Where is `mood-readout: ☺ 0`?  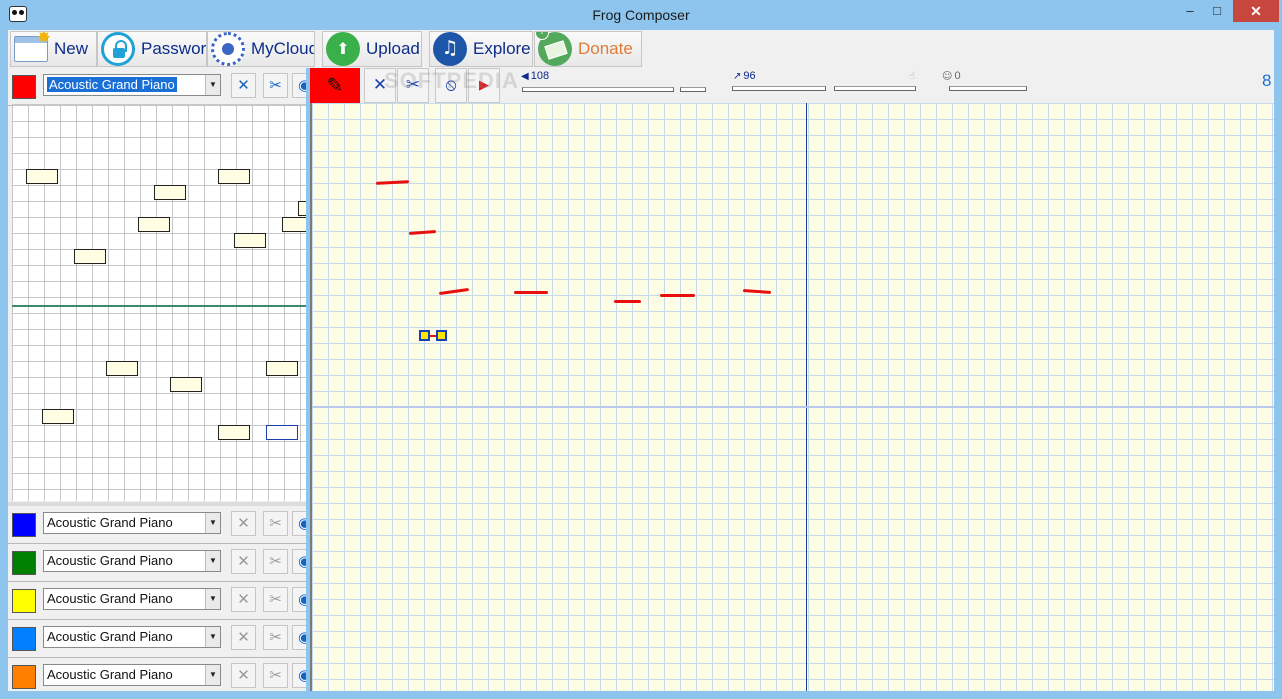
mood-readout: ☺ 0 is located at coordinates (951, 76).